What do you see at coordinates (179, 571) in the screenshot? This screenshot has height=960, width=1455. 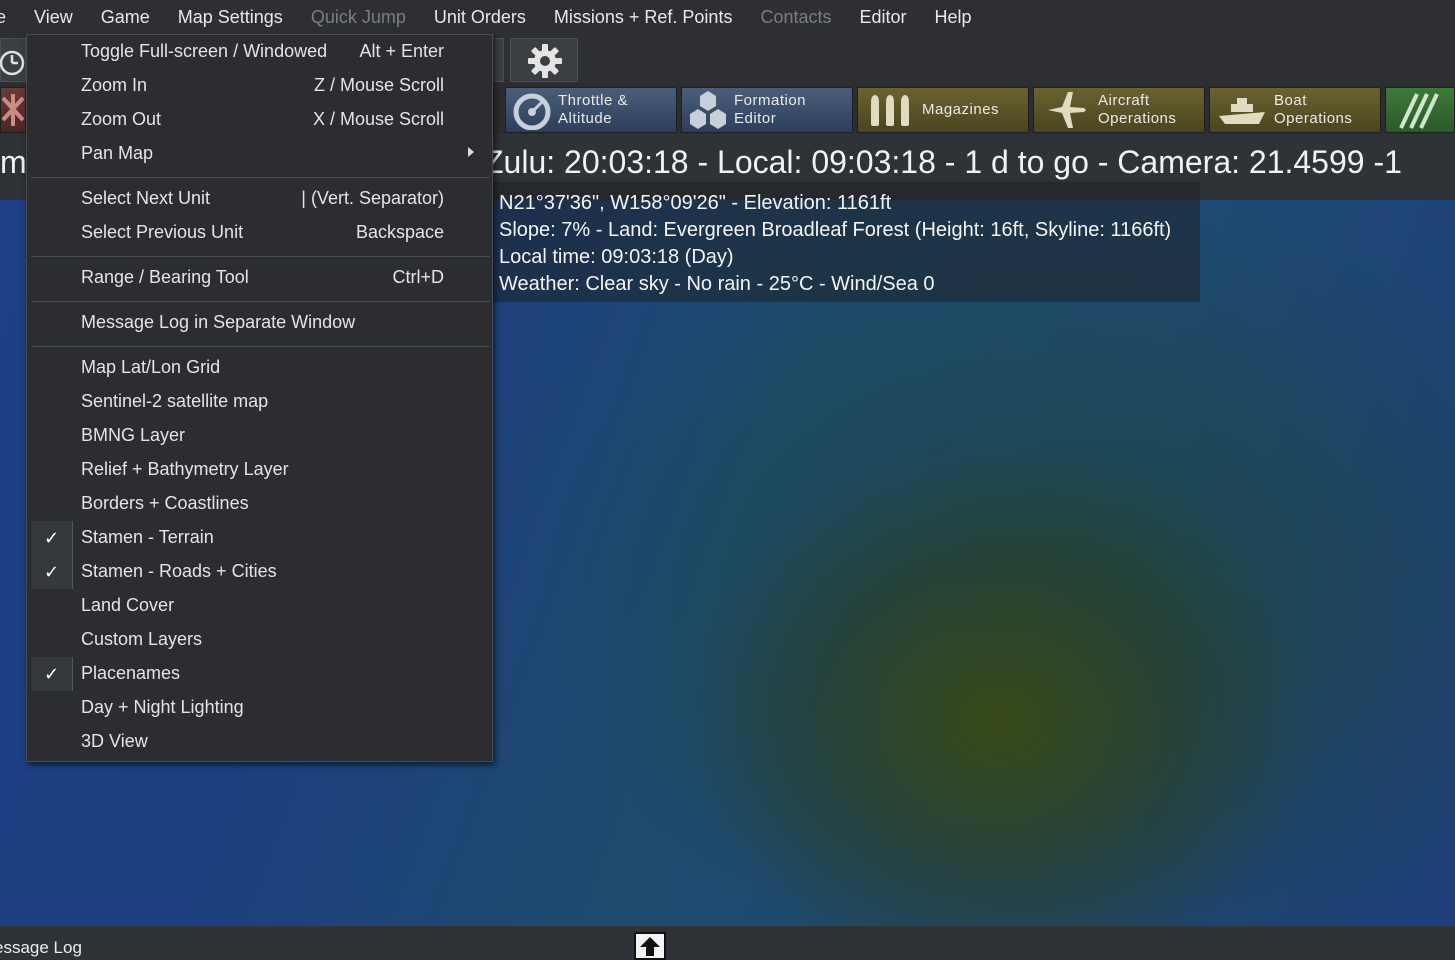 I see `menu-item-label: Stamen - Roads + Cities` at bounding box center [179, 571].